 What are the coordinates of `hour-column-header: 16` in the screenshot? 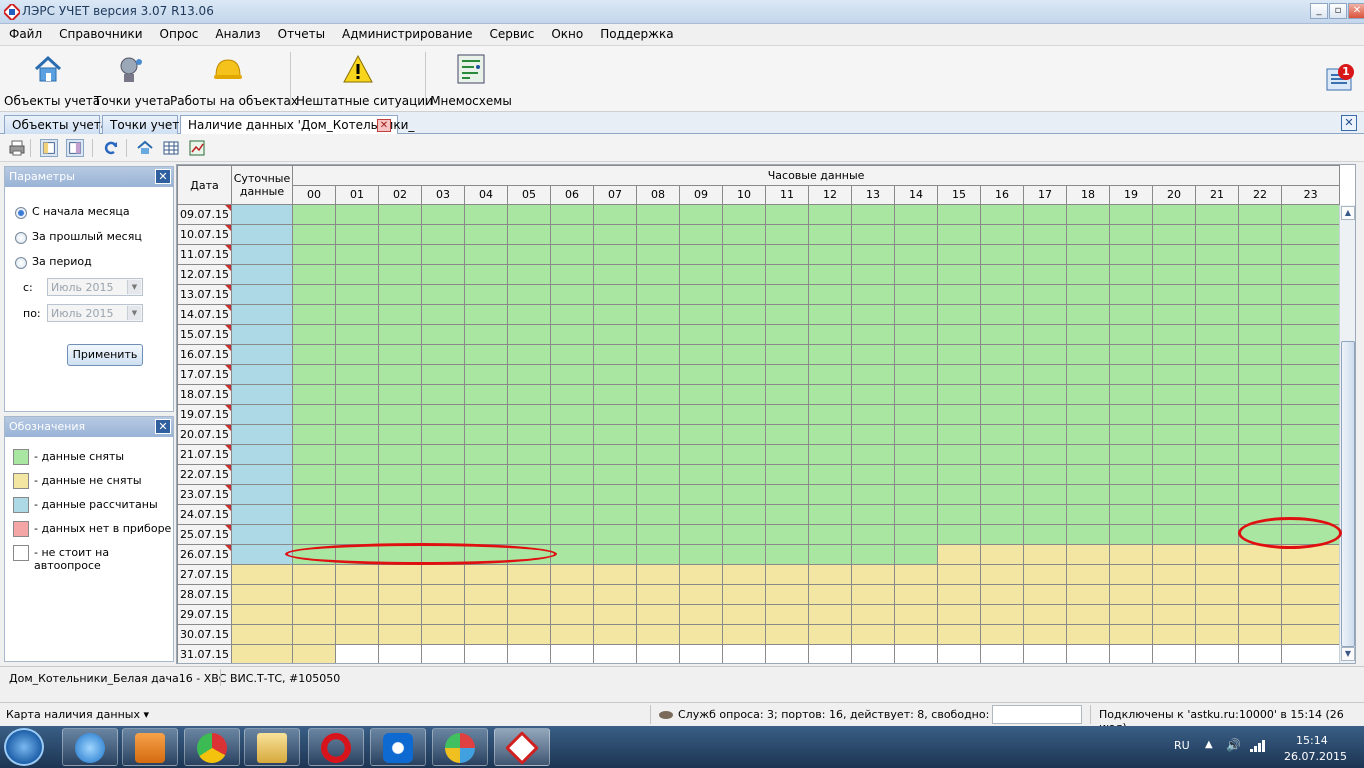 It's located at (1002, 194).